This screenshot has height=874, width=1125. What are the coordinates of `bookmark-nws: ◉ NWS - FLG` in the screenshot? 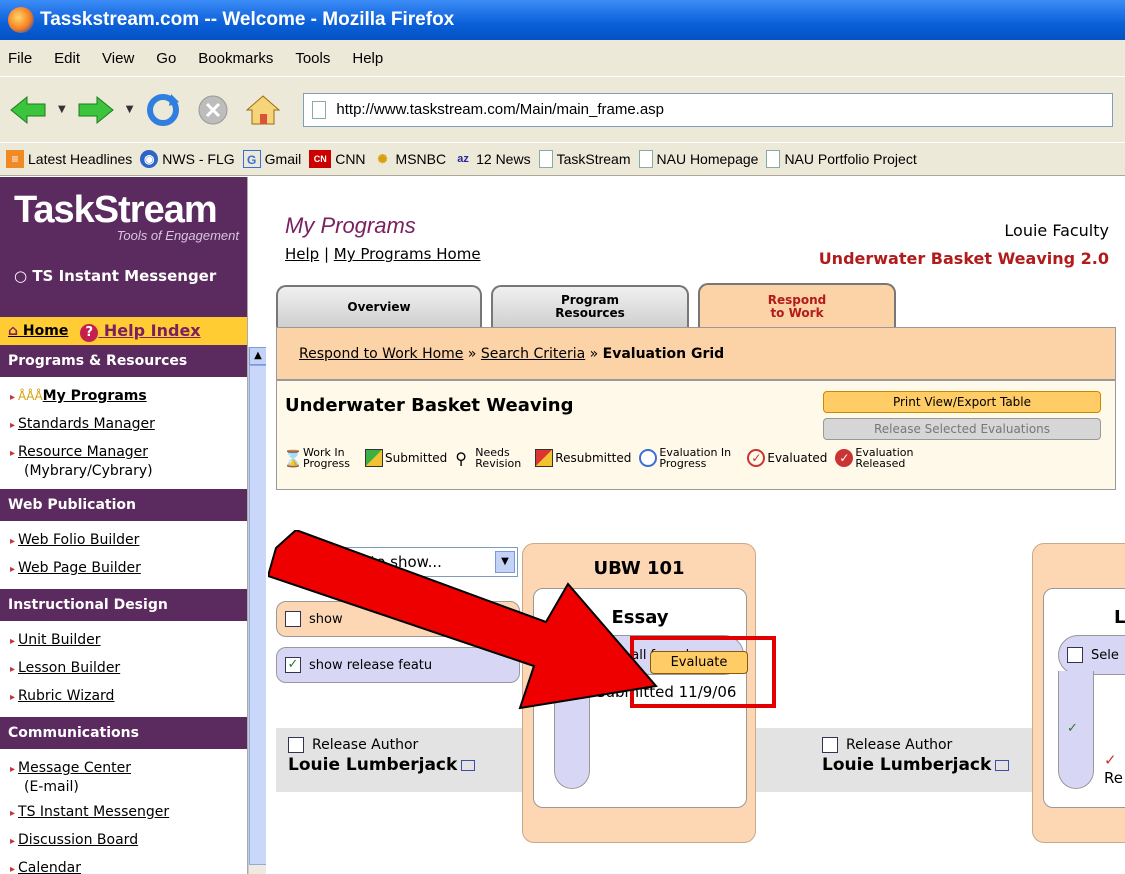 It's located at (187, 159).